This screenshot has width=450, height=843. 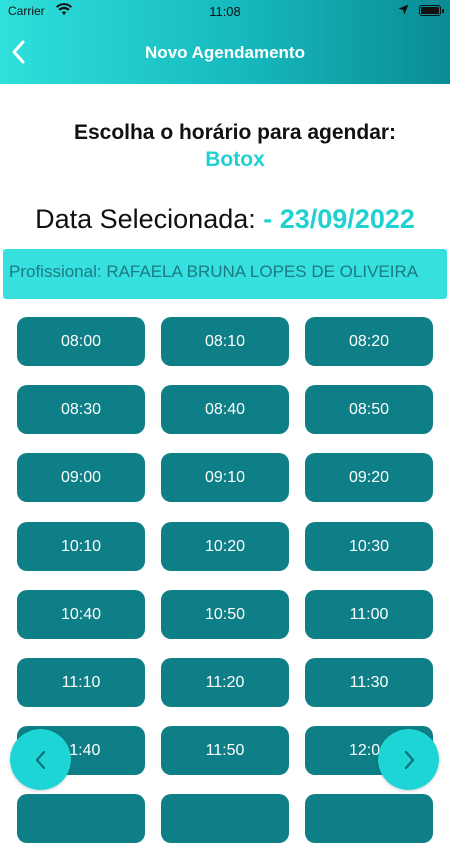 I want to click on next-date-button, so click(x=408, y=759).